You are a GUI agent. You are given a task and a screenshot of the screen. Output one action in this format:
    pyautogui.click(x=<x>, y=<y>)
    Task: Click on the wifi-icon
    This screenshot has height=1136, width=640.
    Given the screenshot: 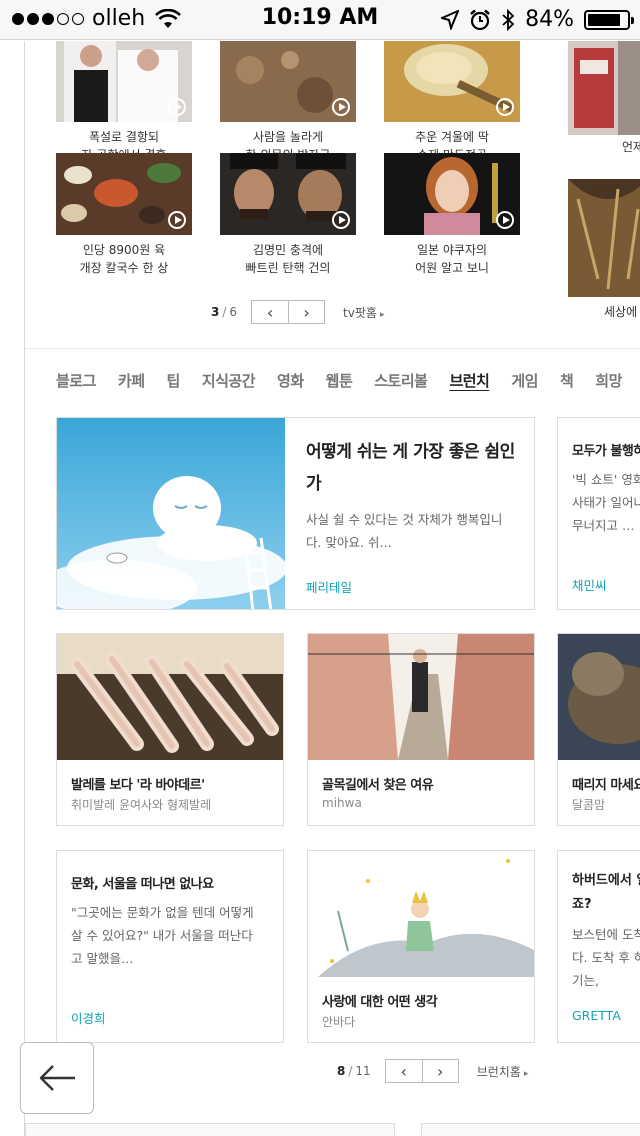 What is the action you would take?
    pyautogui.click(x=168, y=18)
    